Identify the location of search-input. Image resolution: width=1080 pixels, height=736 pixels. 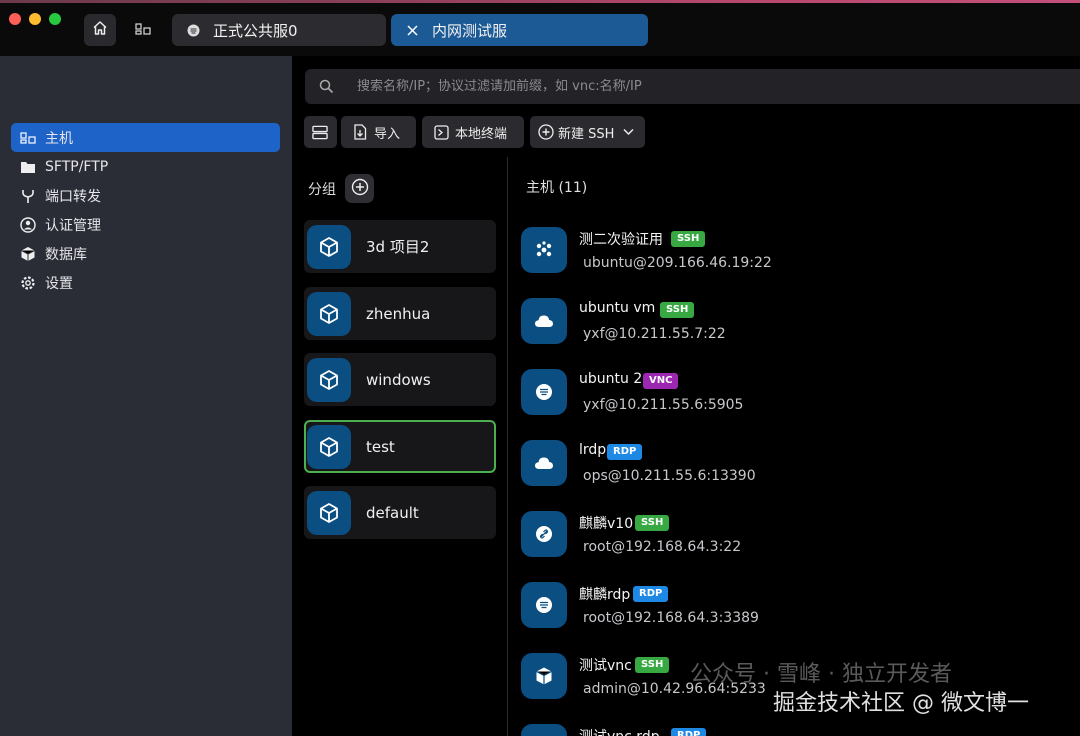
(697, 86).